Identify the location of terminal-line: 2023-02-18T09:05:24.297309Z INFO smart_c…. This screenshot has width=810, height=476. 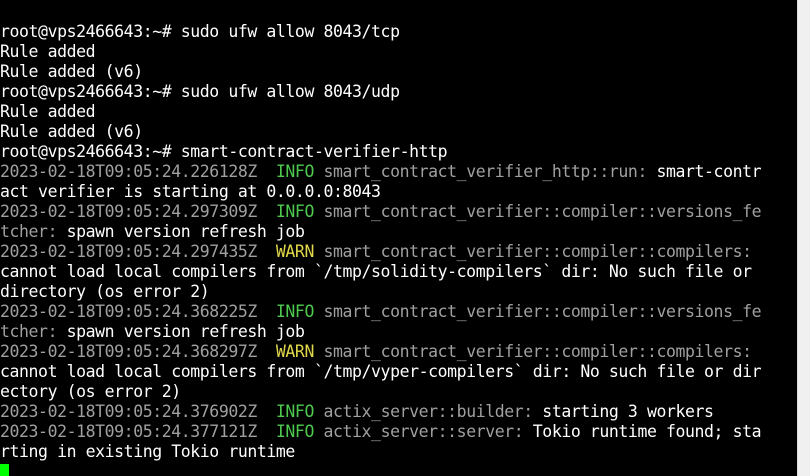
(381, 212).